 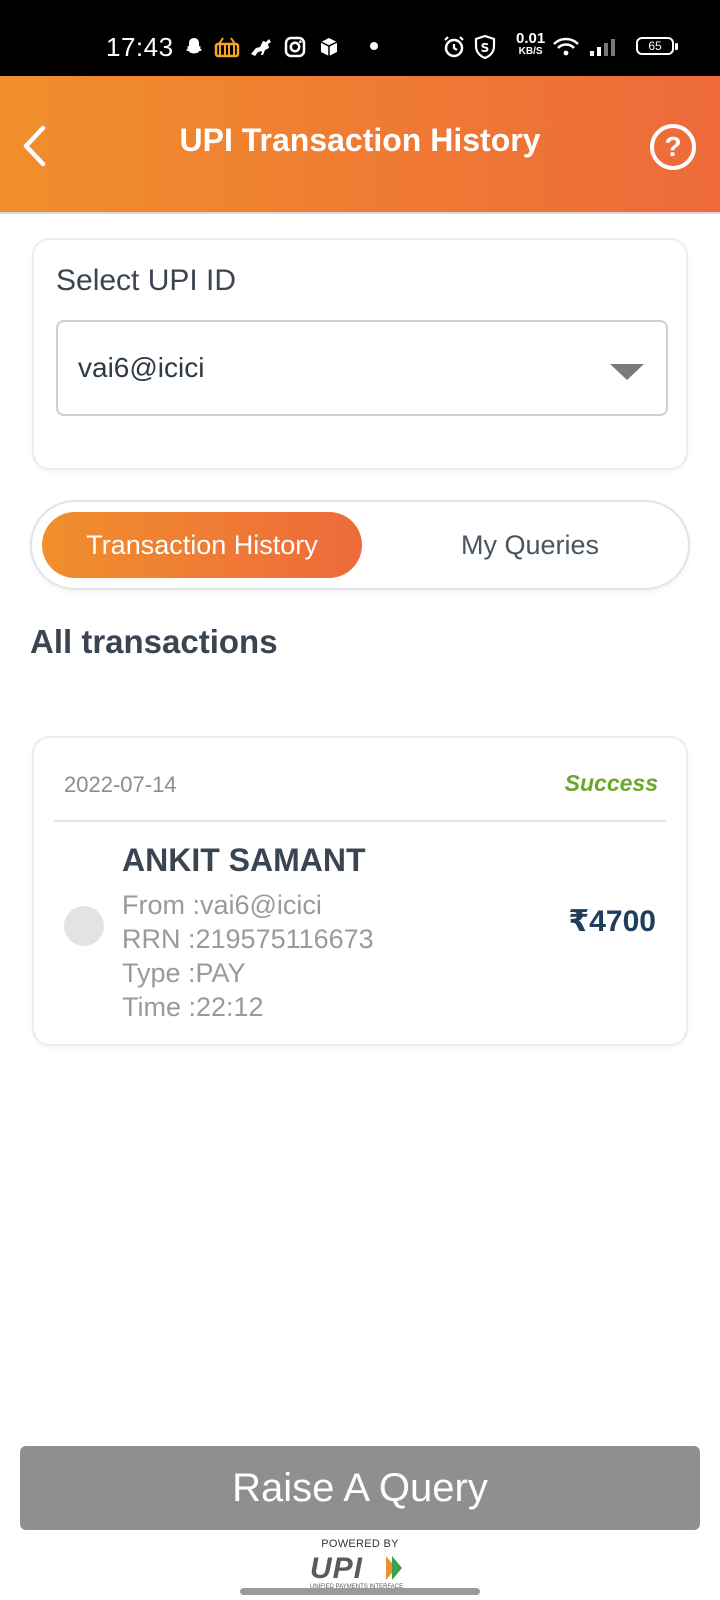 I want to click on tab-my-queries: My Queries, so click(x=530, y=545).